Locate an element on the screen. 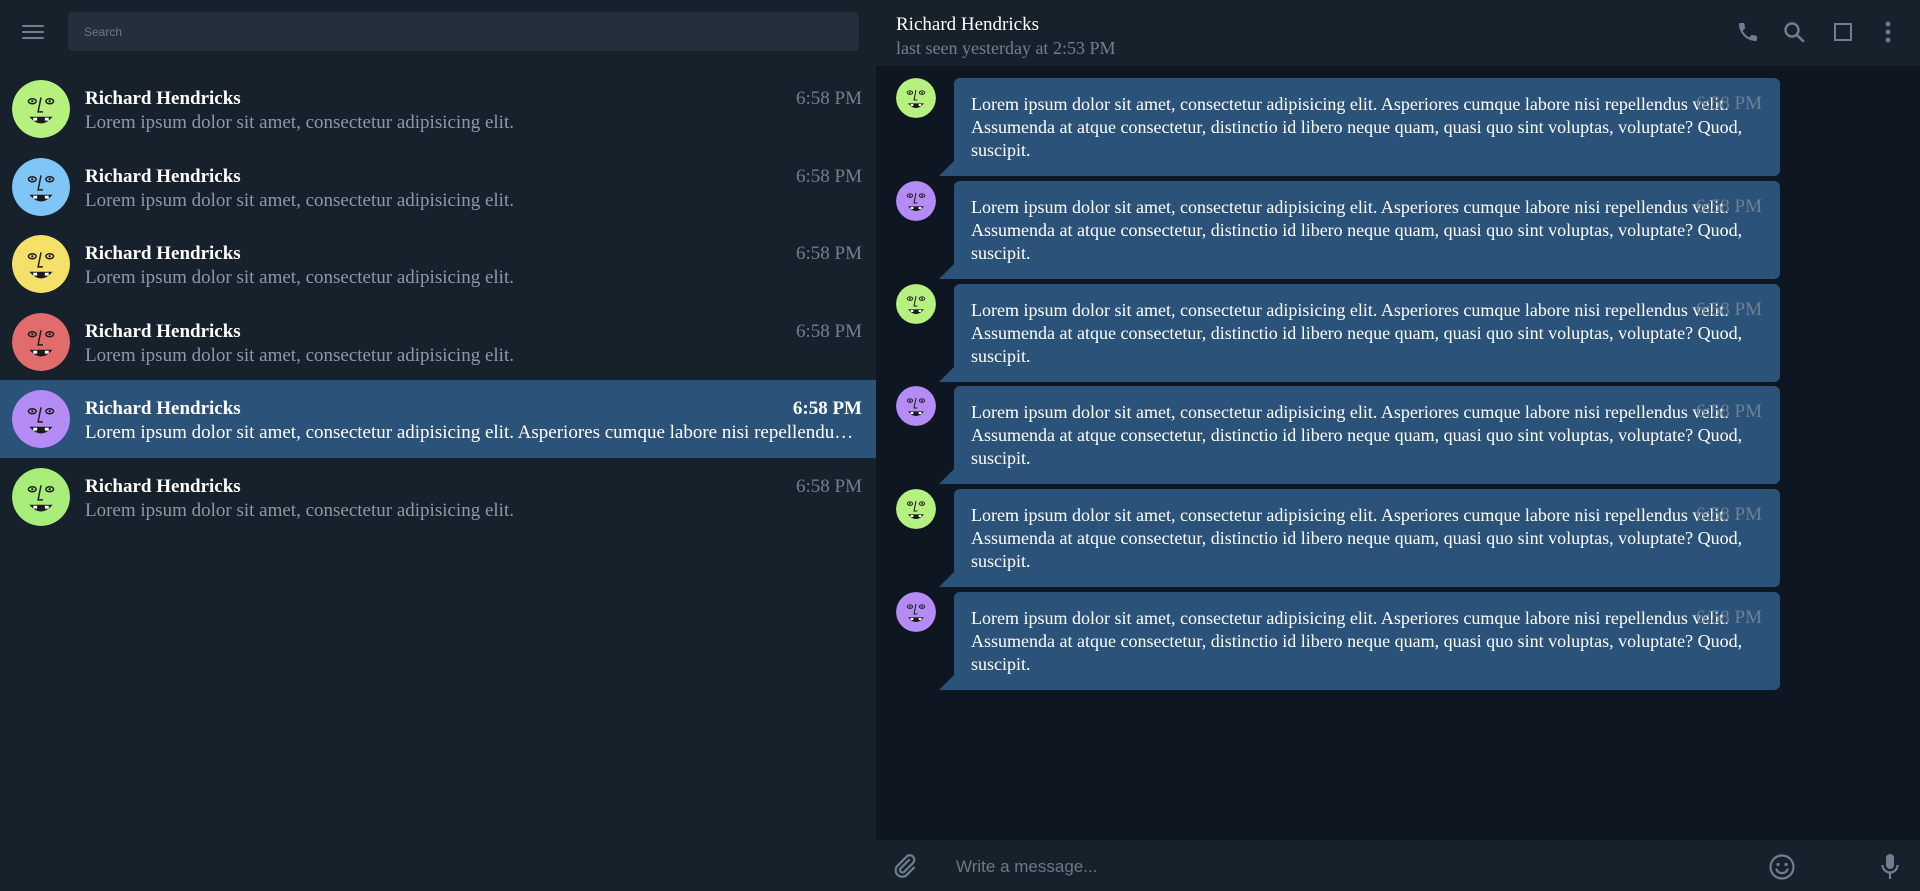 The height and width of the screenshot is (891, 1920). more-vertical-icon is located at coordinates (1888, 32).